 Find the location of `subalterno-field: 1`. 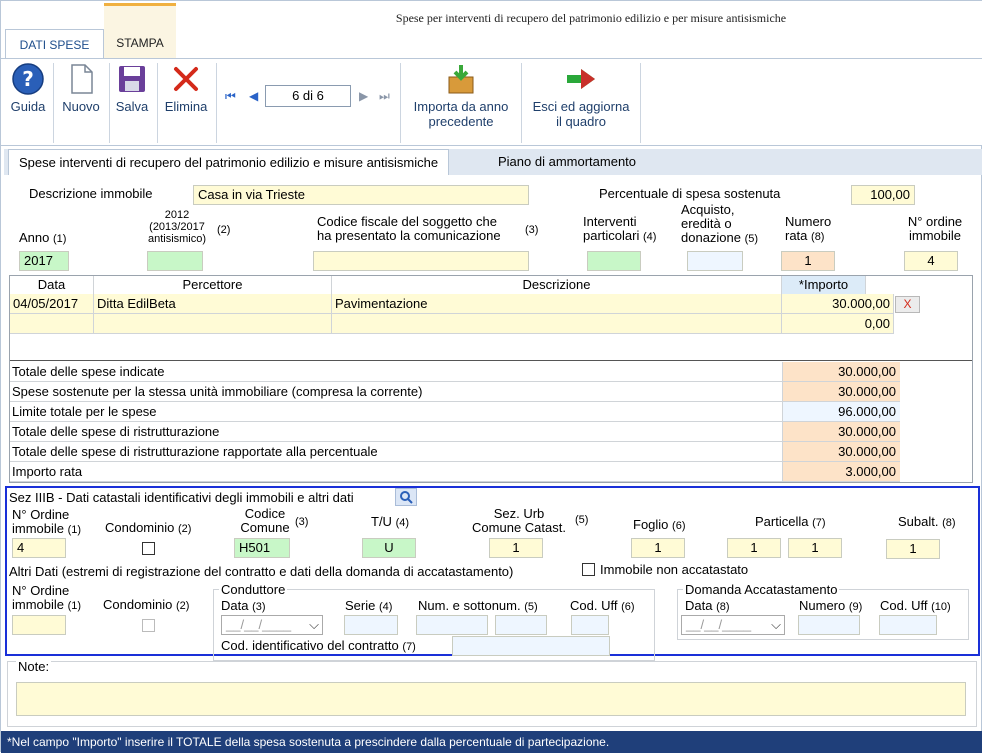

subalterno-field: 1 is located at coordinates (913, 549).